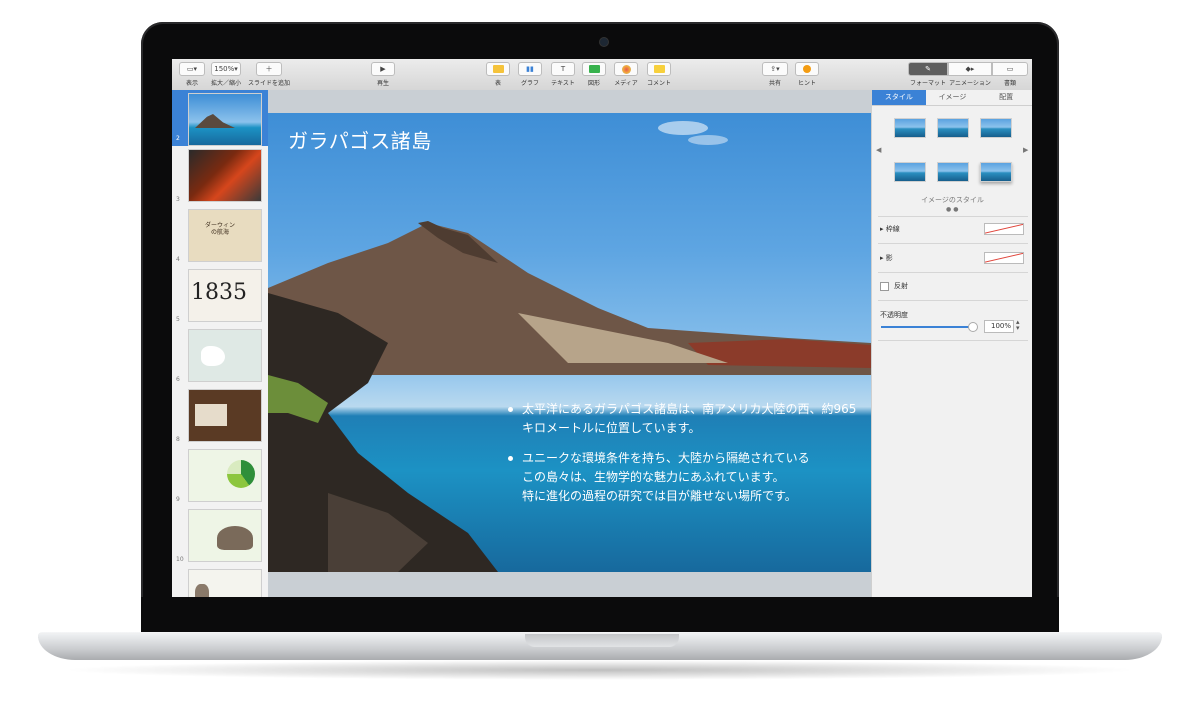  What do you see at coordinates (178, 319) in the screenshot?
I see `slide-number: 5` at bounding box center [178, 319].